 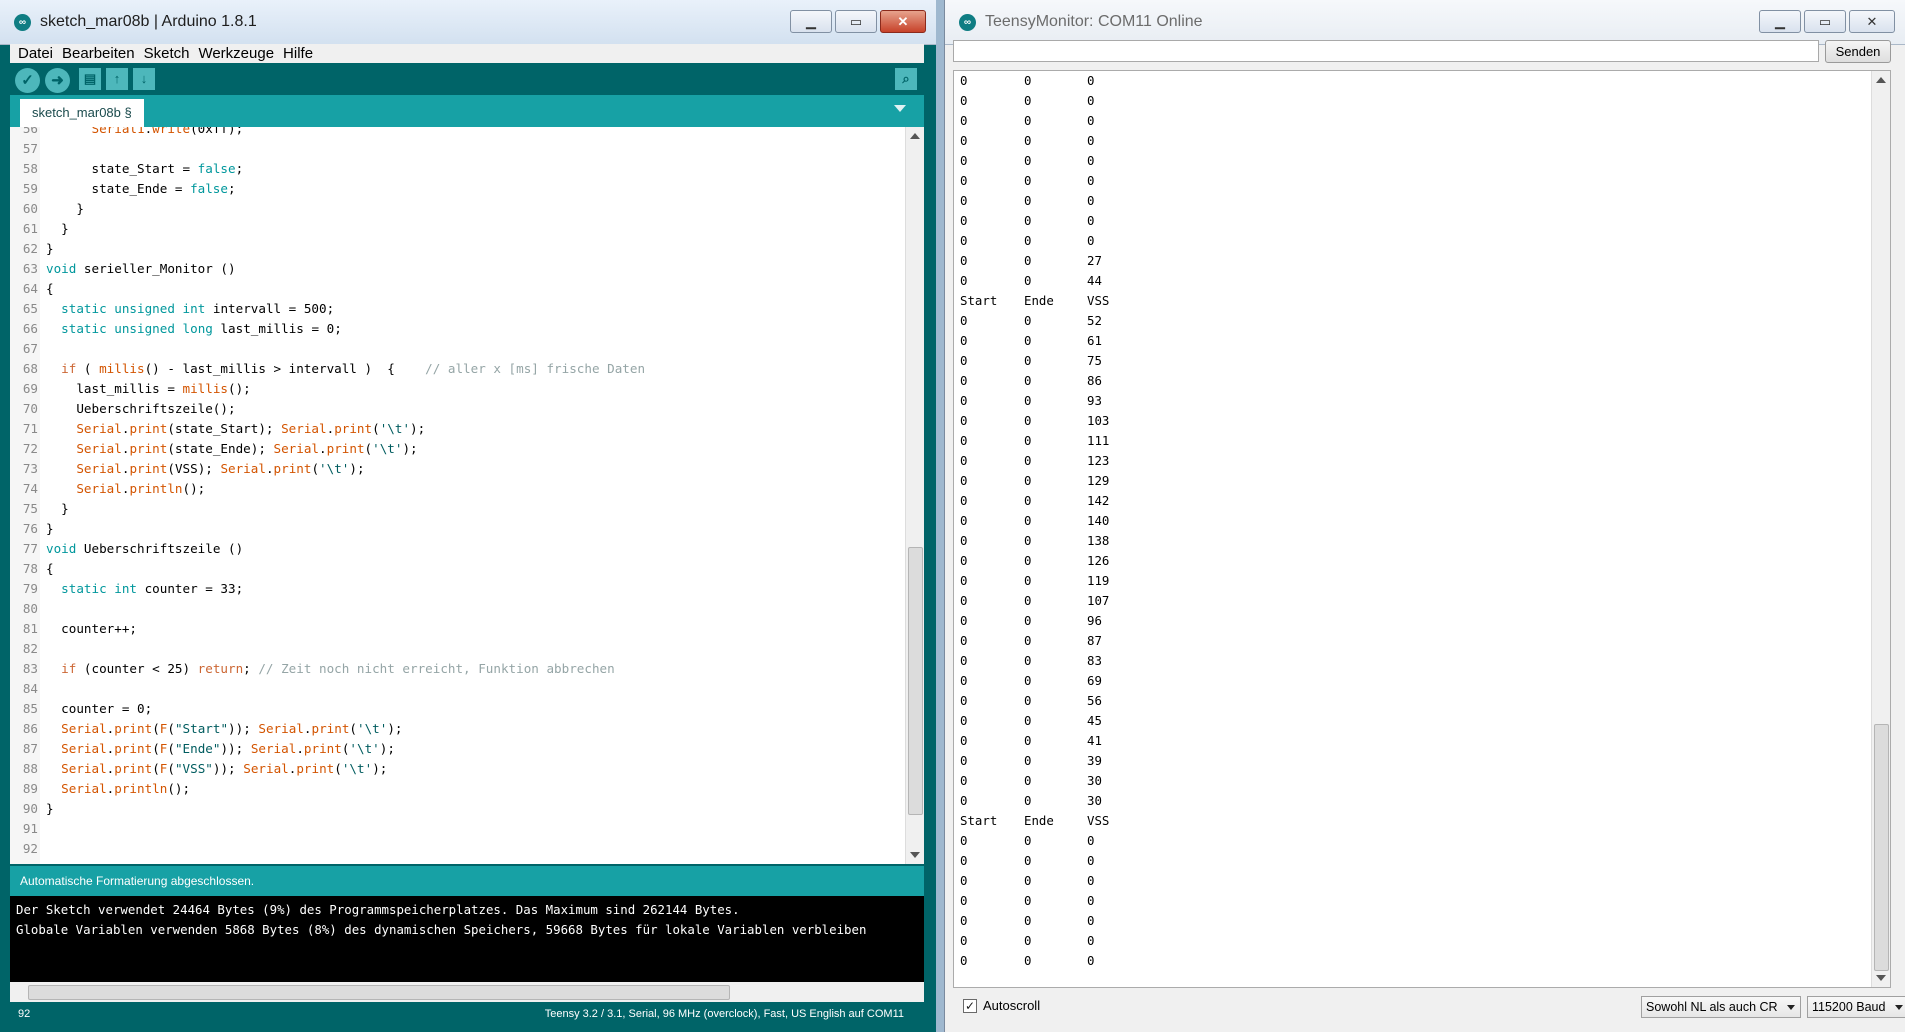 I want to click on editor-vertical-scrollbar, so click(x=914, y=495).